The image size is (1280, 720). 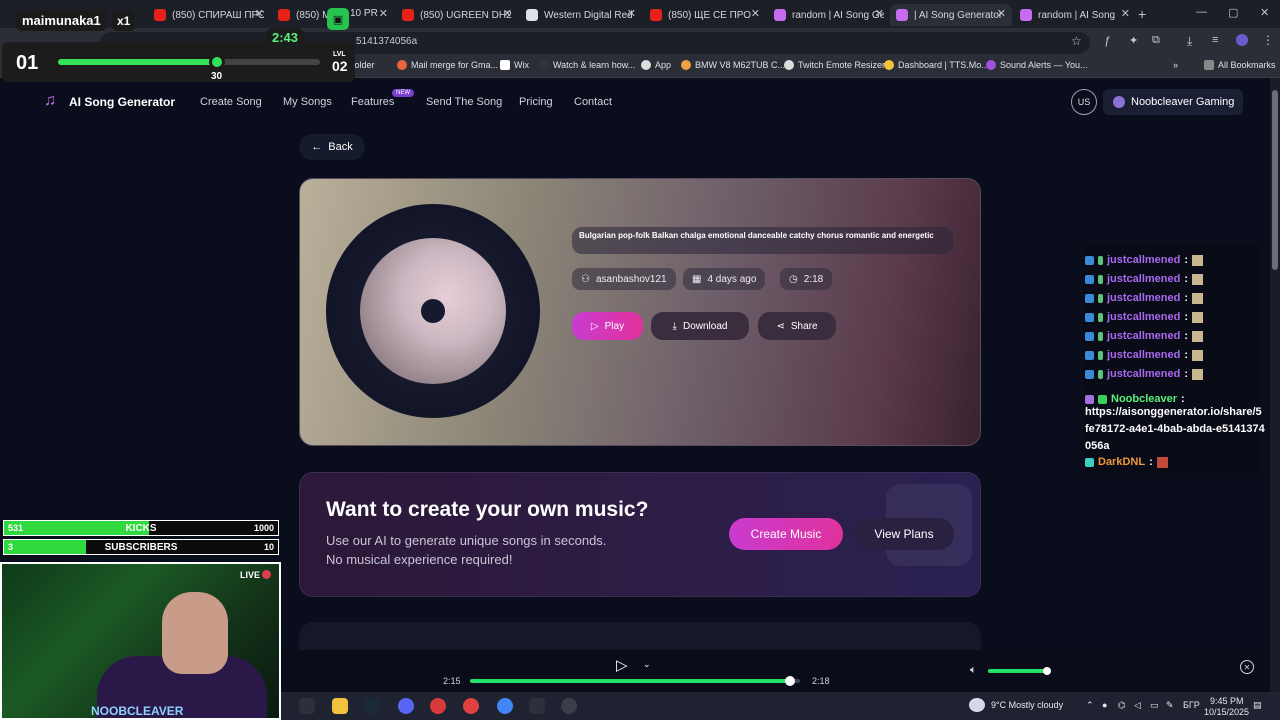 I want to click on download-icon: ⤓, so click(x=1189, y=41).